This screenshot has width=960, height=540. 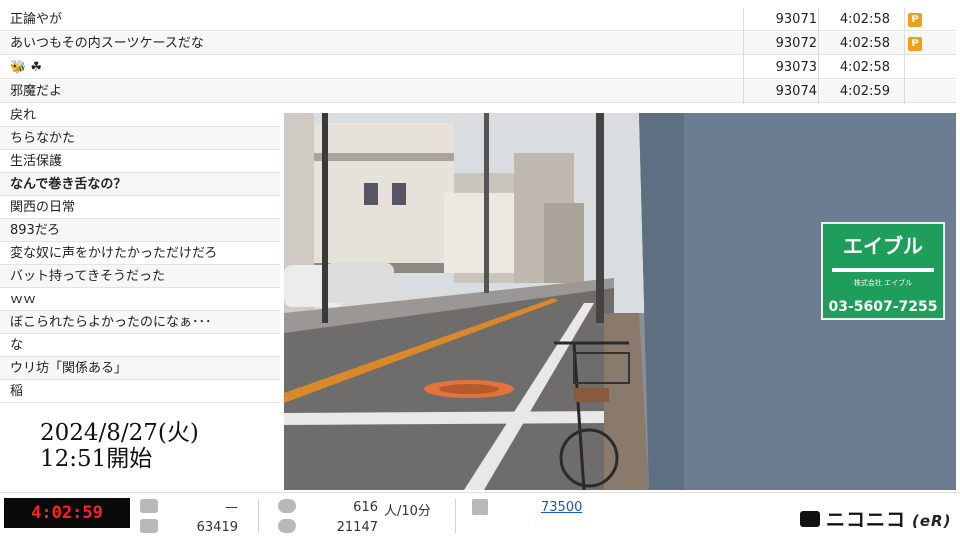 What do you see at coordinates (140, 345) in the screenshot?
I see `comment-row: な` at bounding box center [140, 345].